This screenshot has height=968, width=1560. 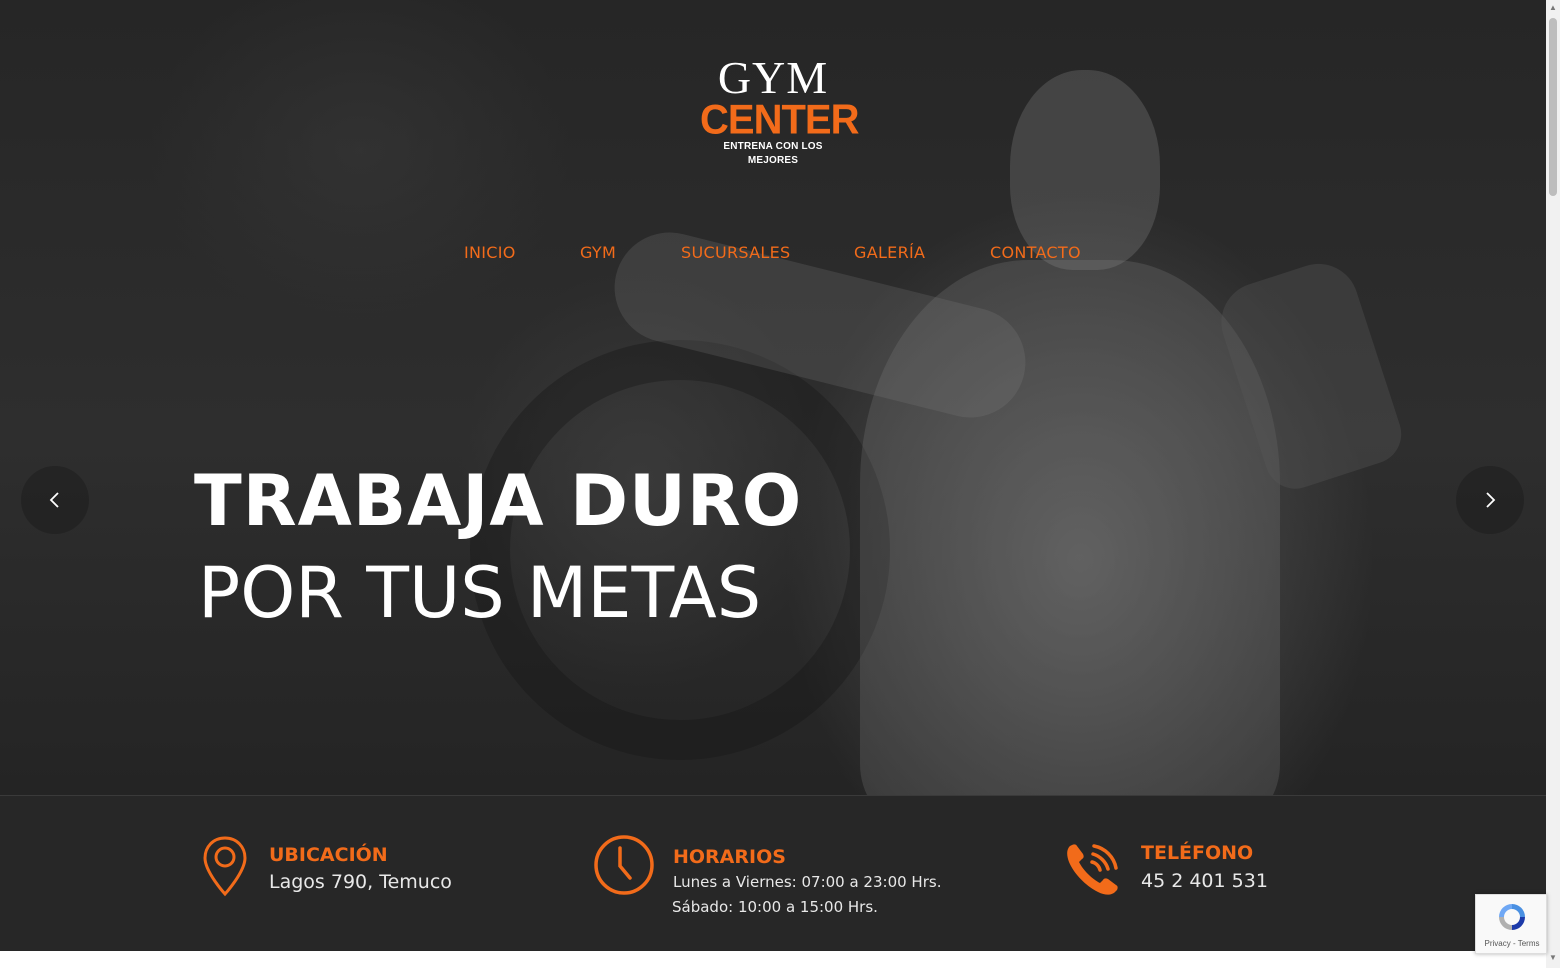 What do you see at coordinates (498, 501) in the screenshot?
I see `hero-headline-line1: TRABAJA DURO` at bounding box center [498, 501].